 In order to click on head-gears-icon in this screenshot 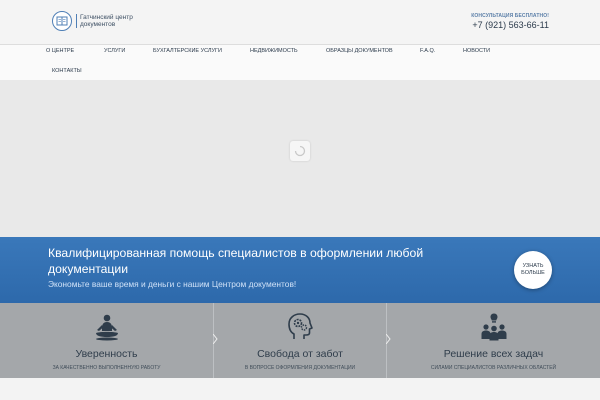, I will do `click(300, 326)`.